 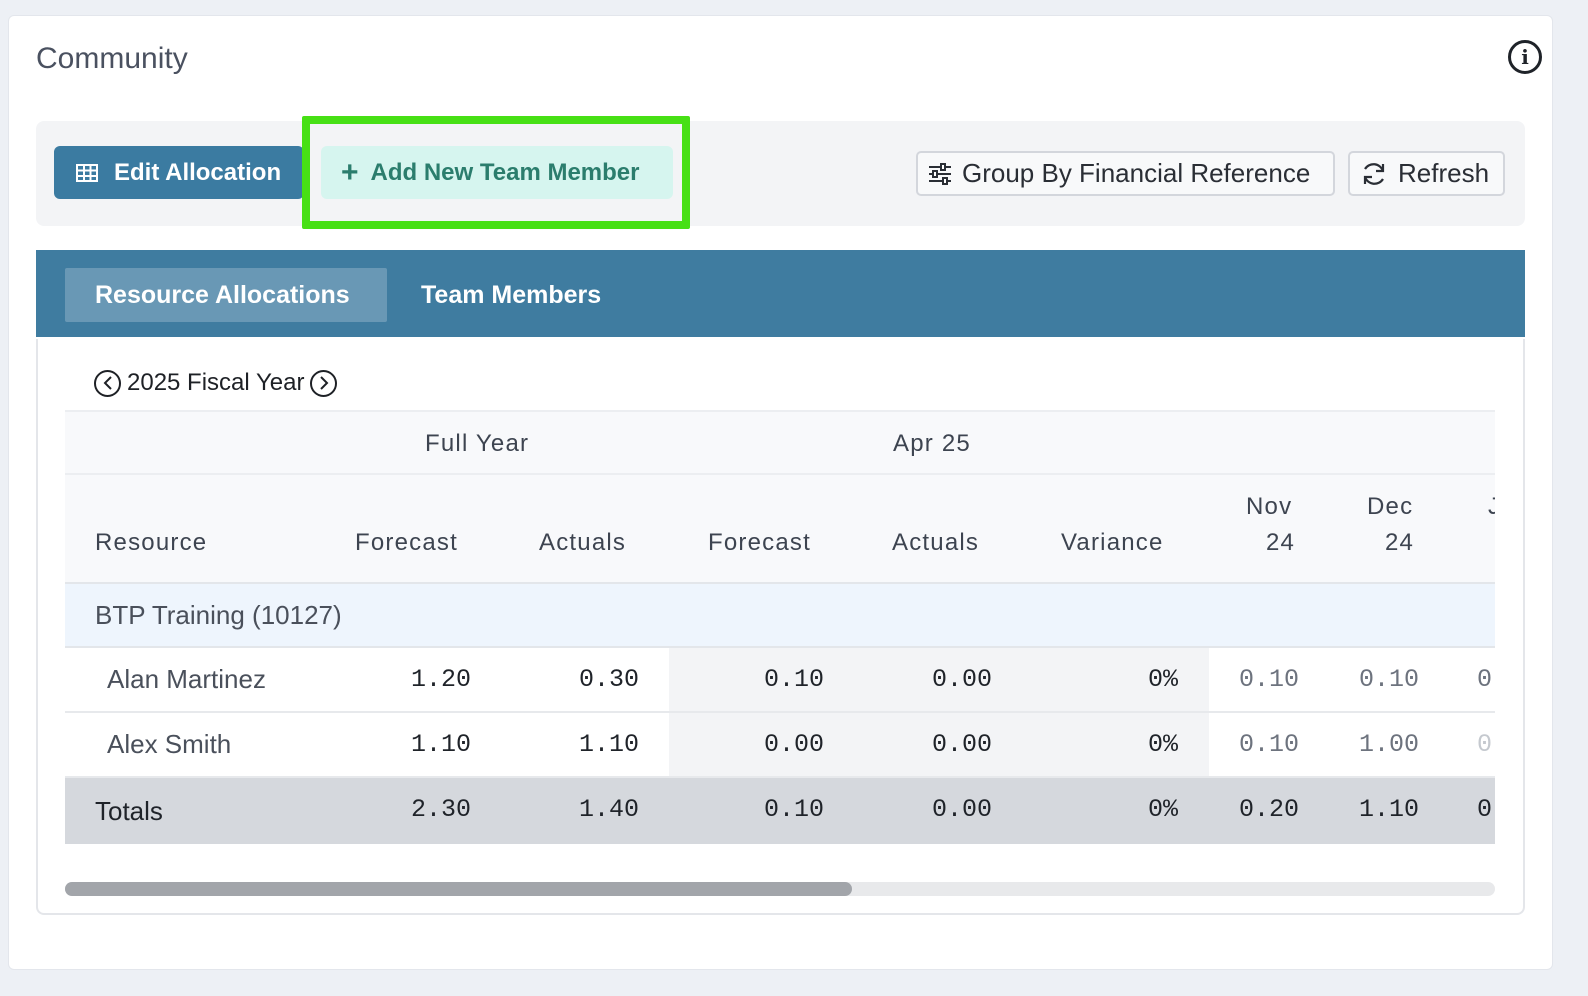 I want to click on sliders-icon, so click(x=940, y=173).